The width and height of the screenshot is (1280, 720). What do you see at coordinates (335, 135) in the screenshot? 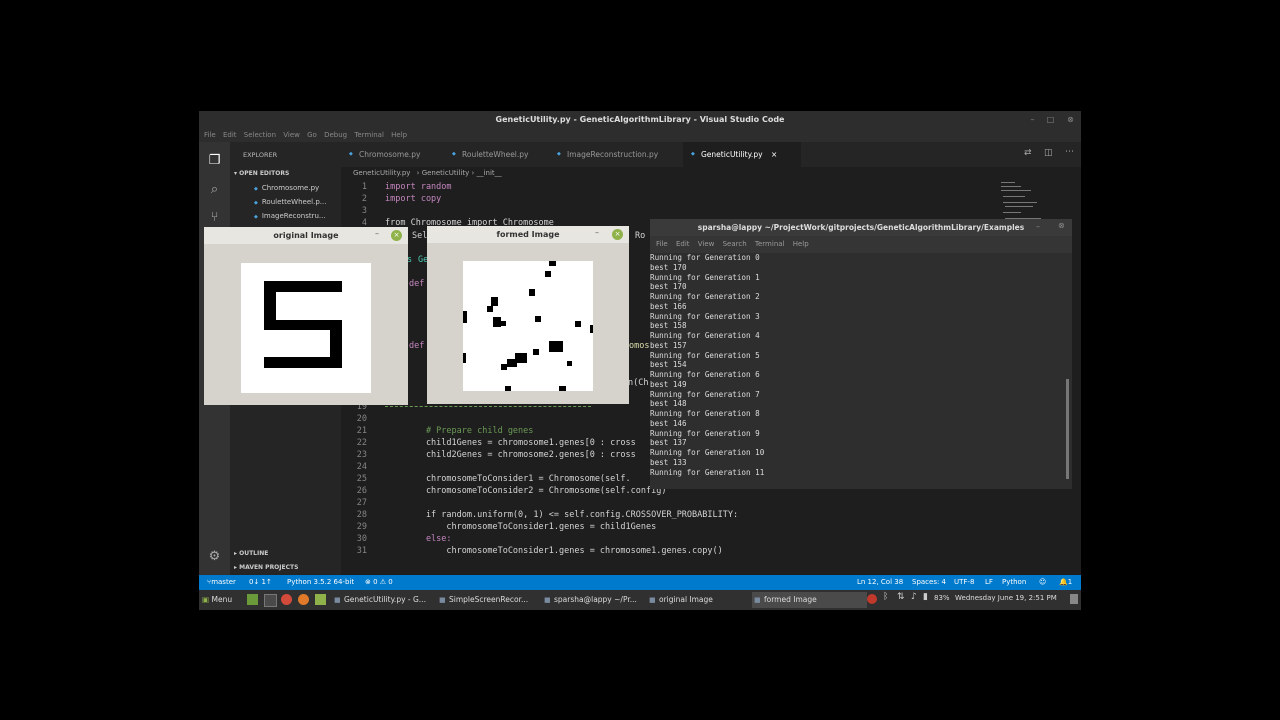
I see `menu-debug: Debug` at bounding box center [335, 135].